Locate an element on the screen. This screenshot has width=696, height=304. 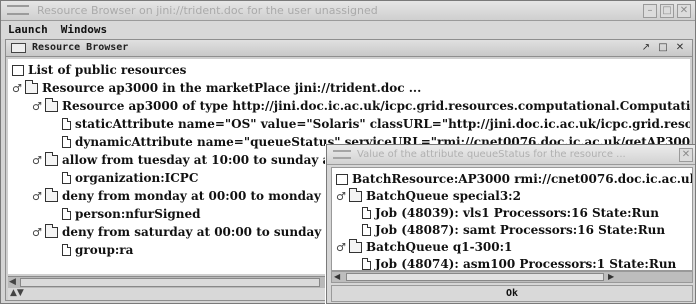
tree-node-label: List of public resources is located at coordinates (107, 70).